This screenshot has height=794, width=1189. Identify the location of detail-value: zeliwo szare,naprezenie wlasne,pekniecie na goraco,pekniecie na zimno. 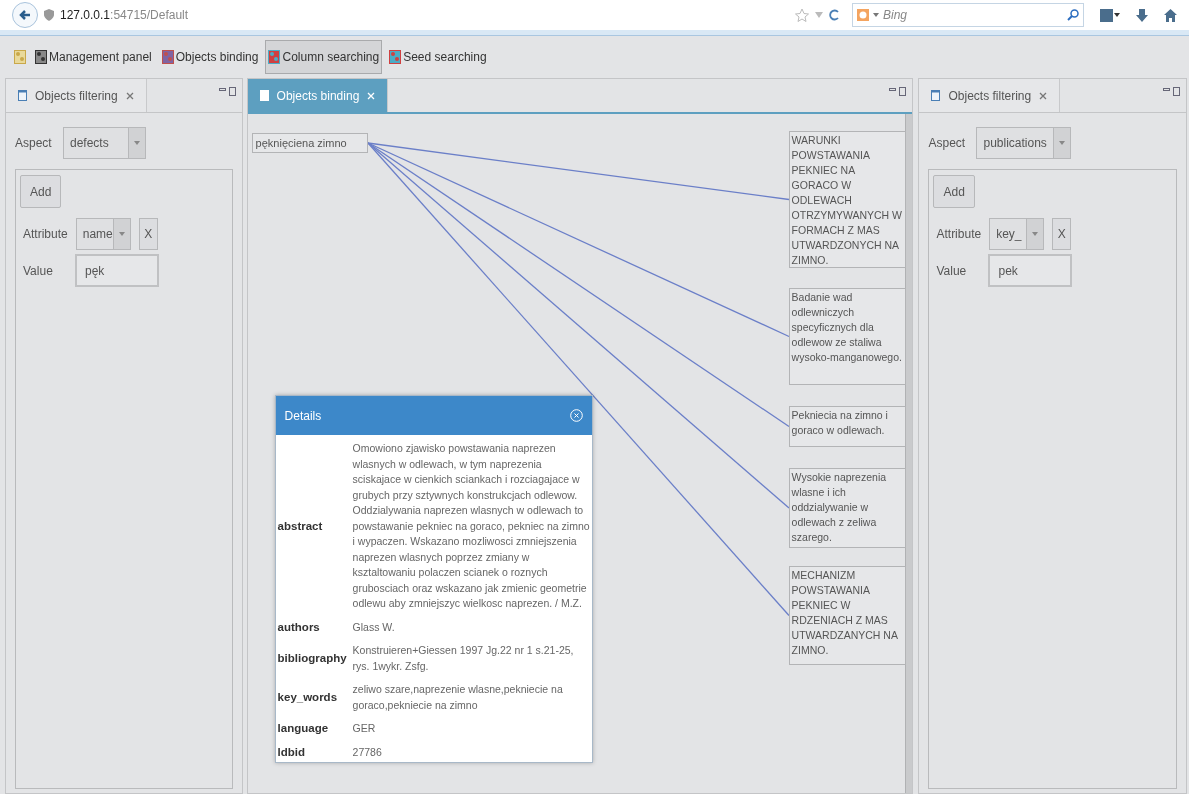
(458, 697).